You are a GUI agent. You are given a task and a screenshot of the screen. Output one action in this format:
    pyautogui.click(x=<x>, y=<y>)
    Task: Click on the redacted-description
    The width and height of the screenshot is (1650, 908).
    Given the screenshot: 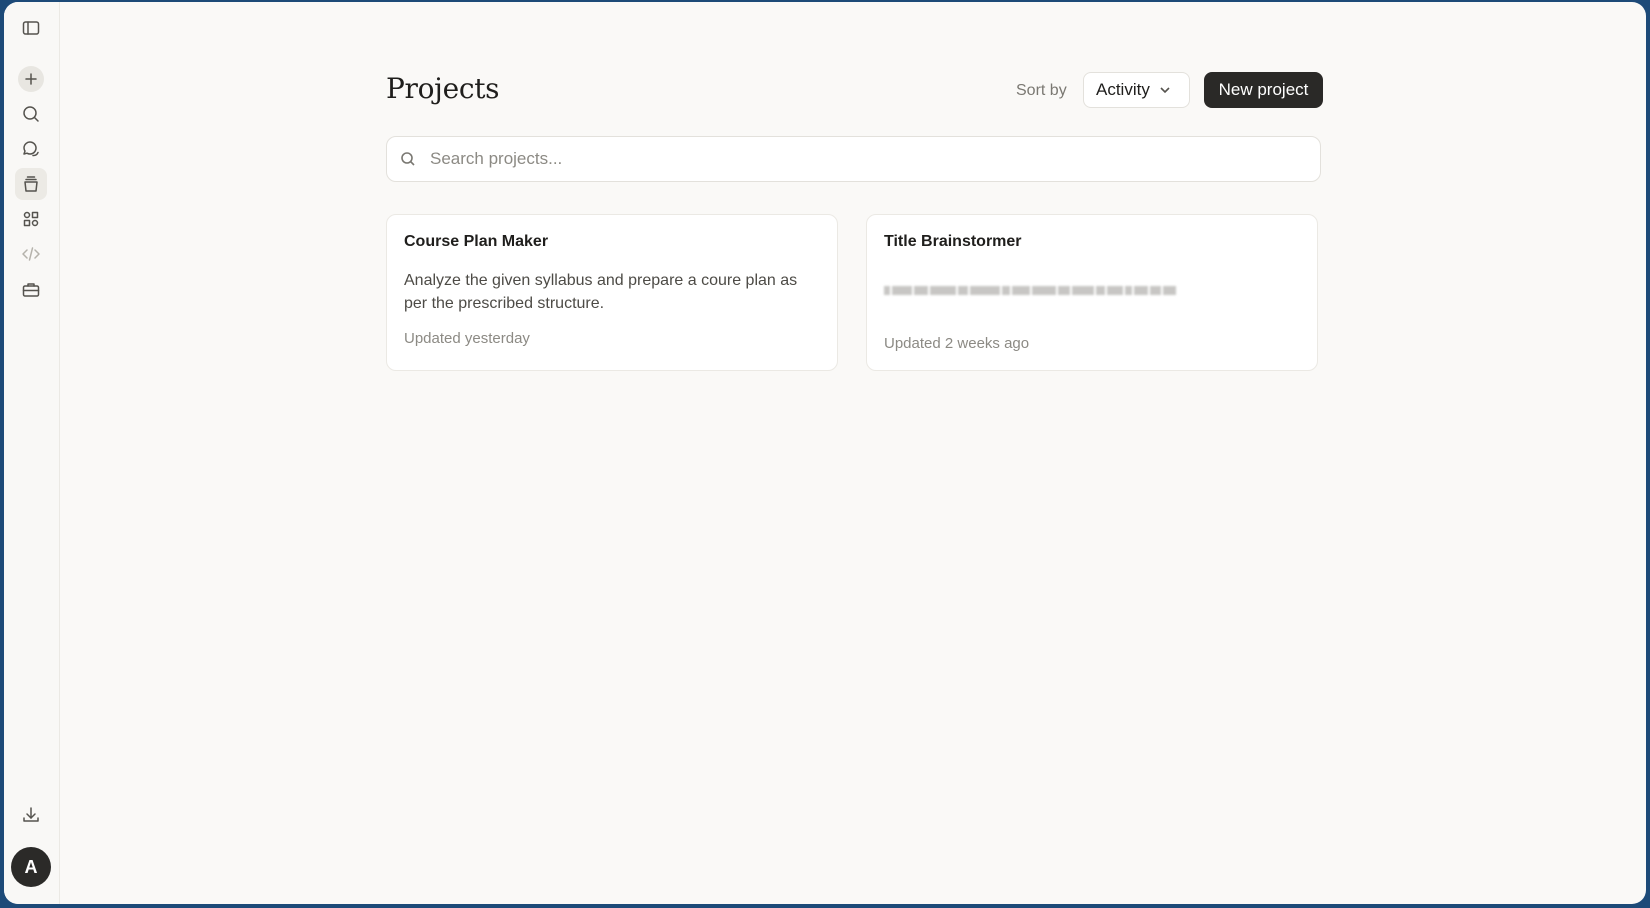 What is the action you would take?
    pyautogui.click(x=1092, y=290)
    